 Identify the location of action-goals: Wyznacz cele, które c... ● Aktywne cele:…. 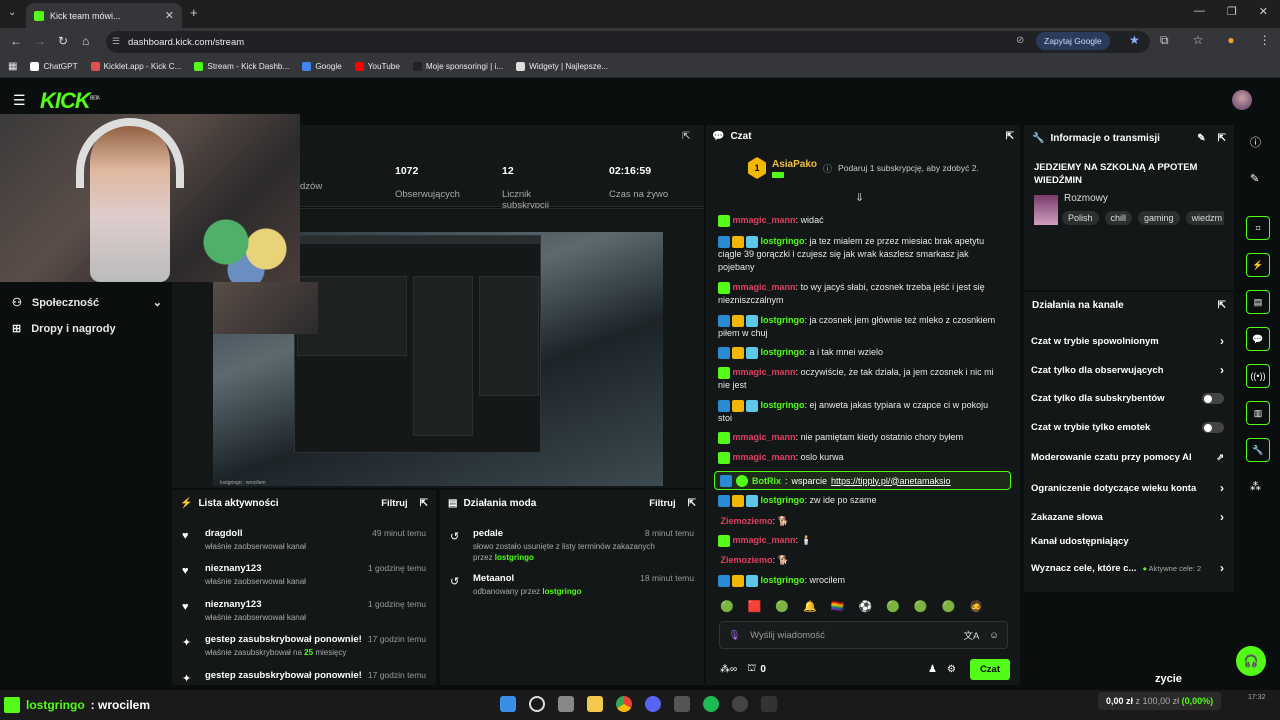
(1127, 568).